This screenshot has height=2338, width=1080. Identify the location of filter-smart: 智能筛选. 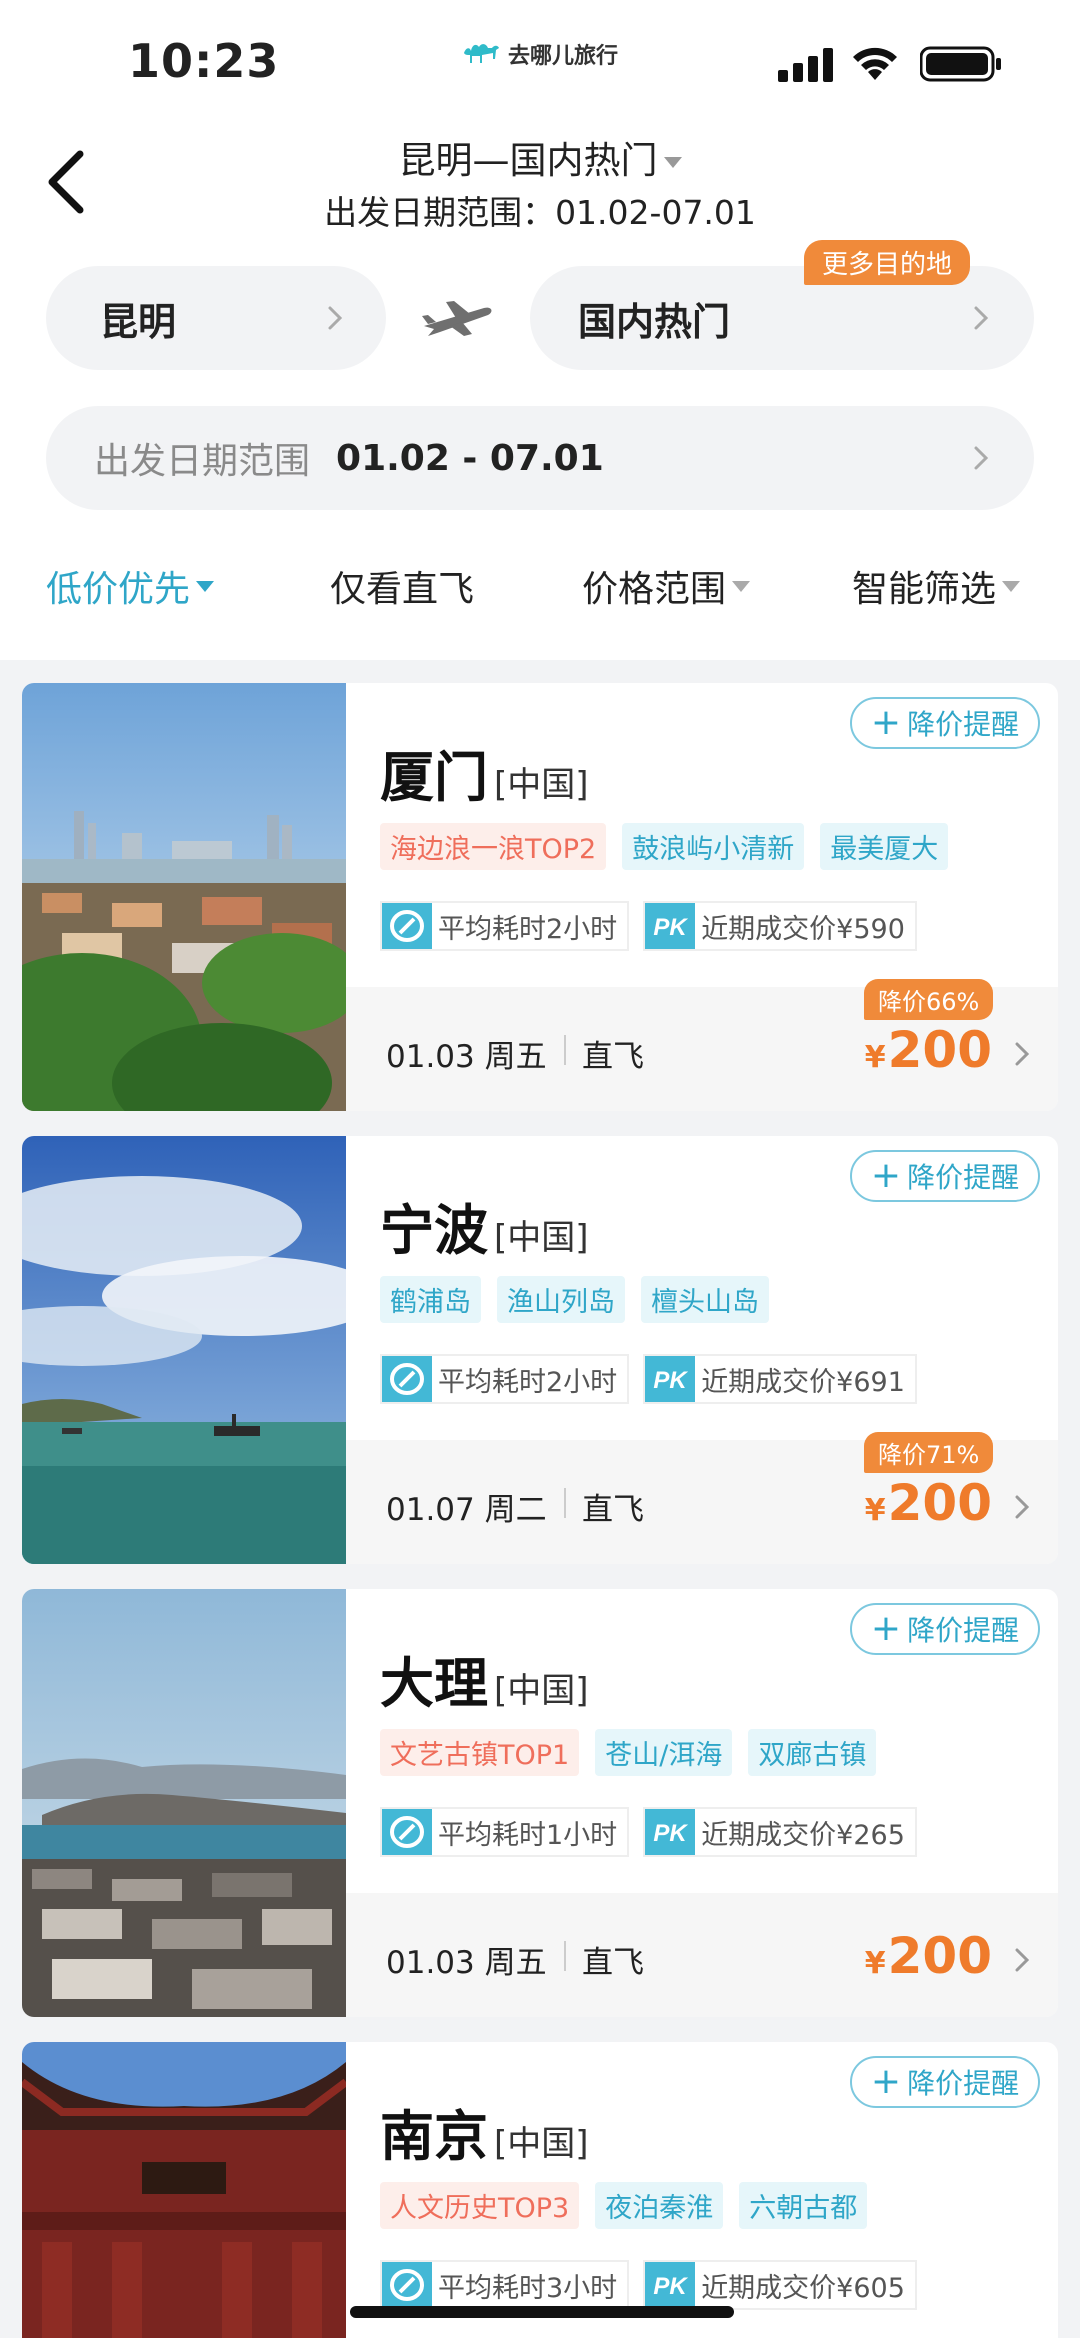
(936, 586).